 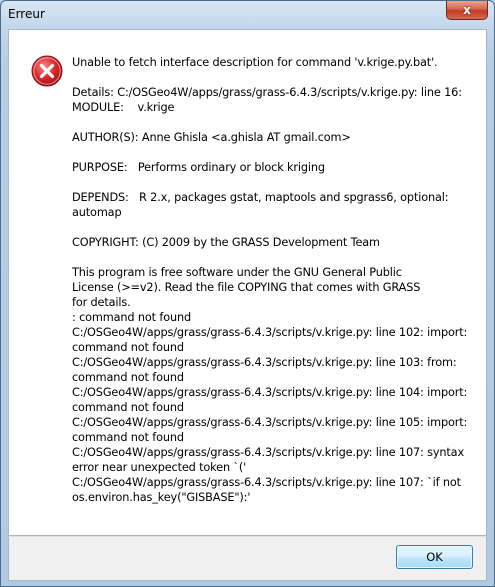 What do you see at coordinates (97, 212) in the screenshot?
I see `message-line: automap` at bounding box center [97, 212].